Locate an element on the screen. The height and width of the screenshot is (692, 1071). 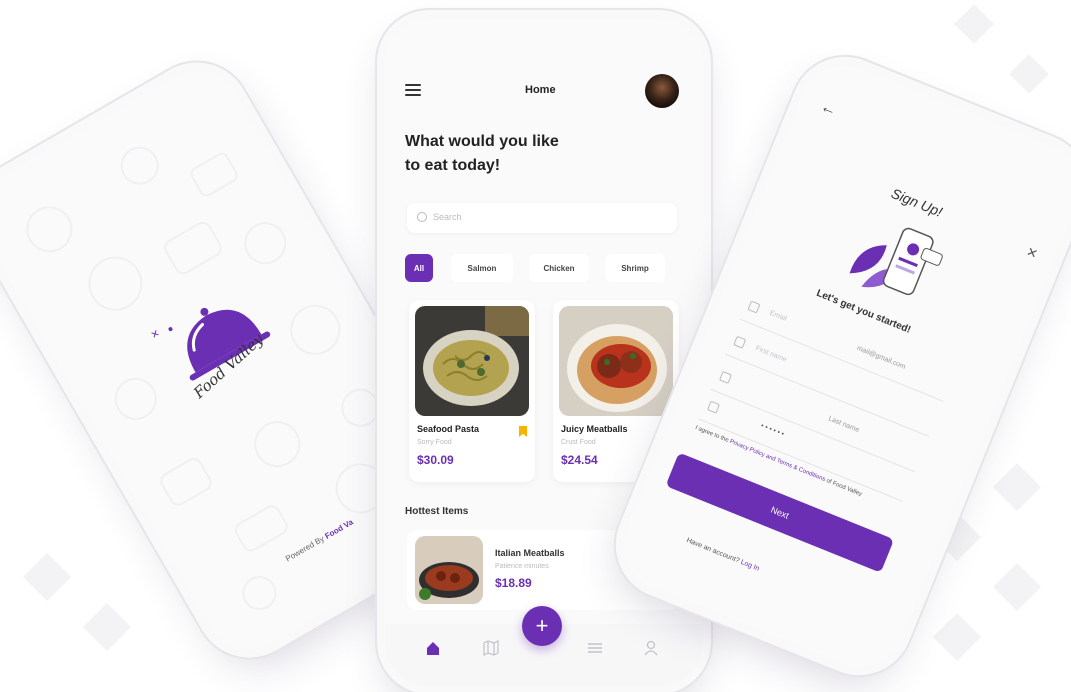
headline: What would you like to eat today! is located at coordinates (482, 153).